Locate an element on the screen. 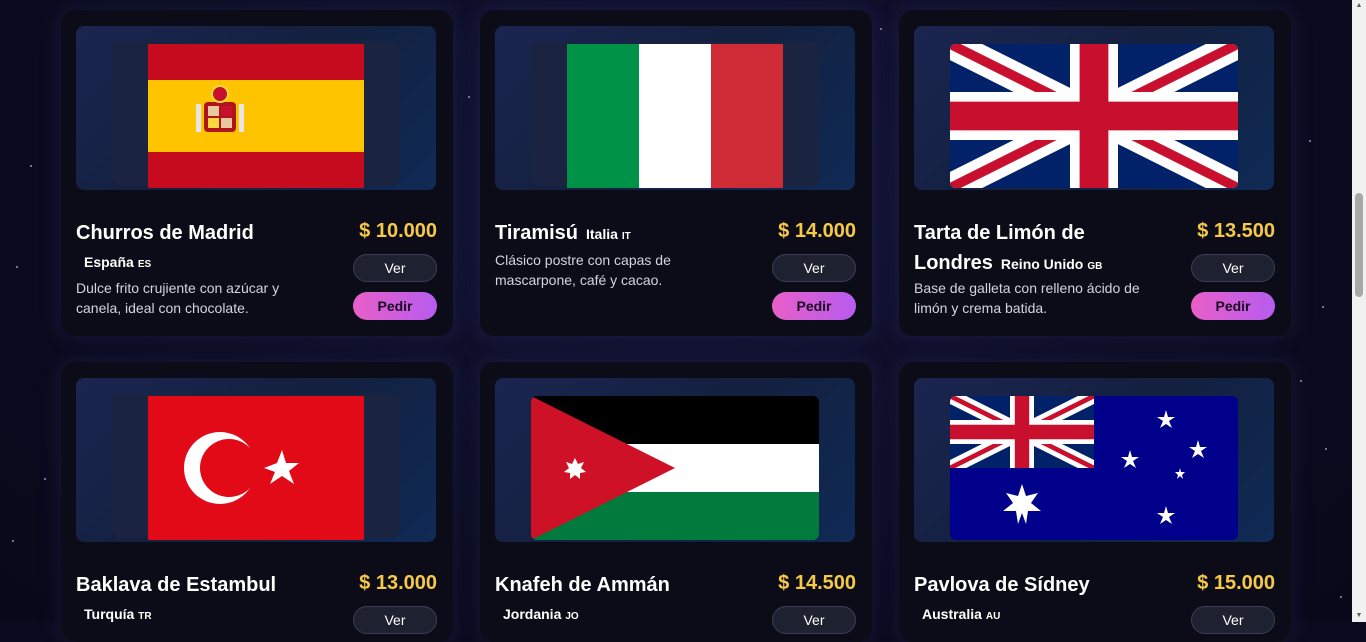  card-country: Jordania JO is located at coordinates (541, 614).